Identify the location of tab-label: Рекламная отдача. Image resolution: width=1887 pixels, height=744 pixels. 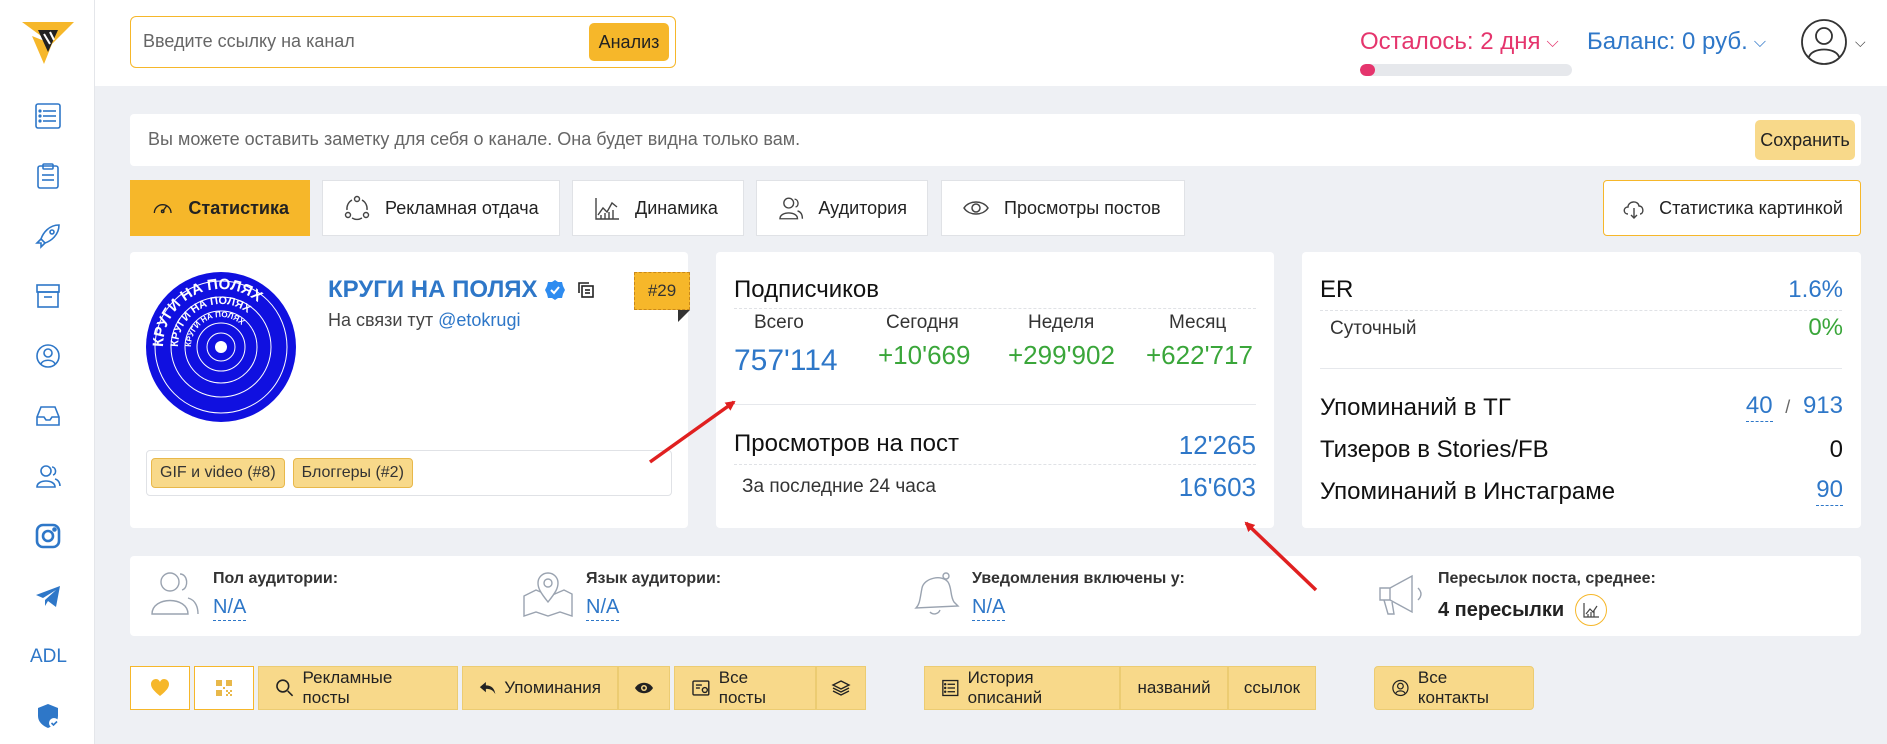
(462, 207).